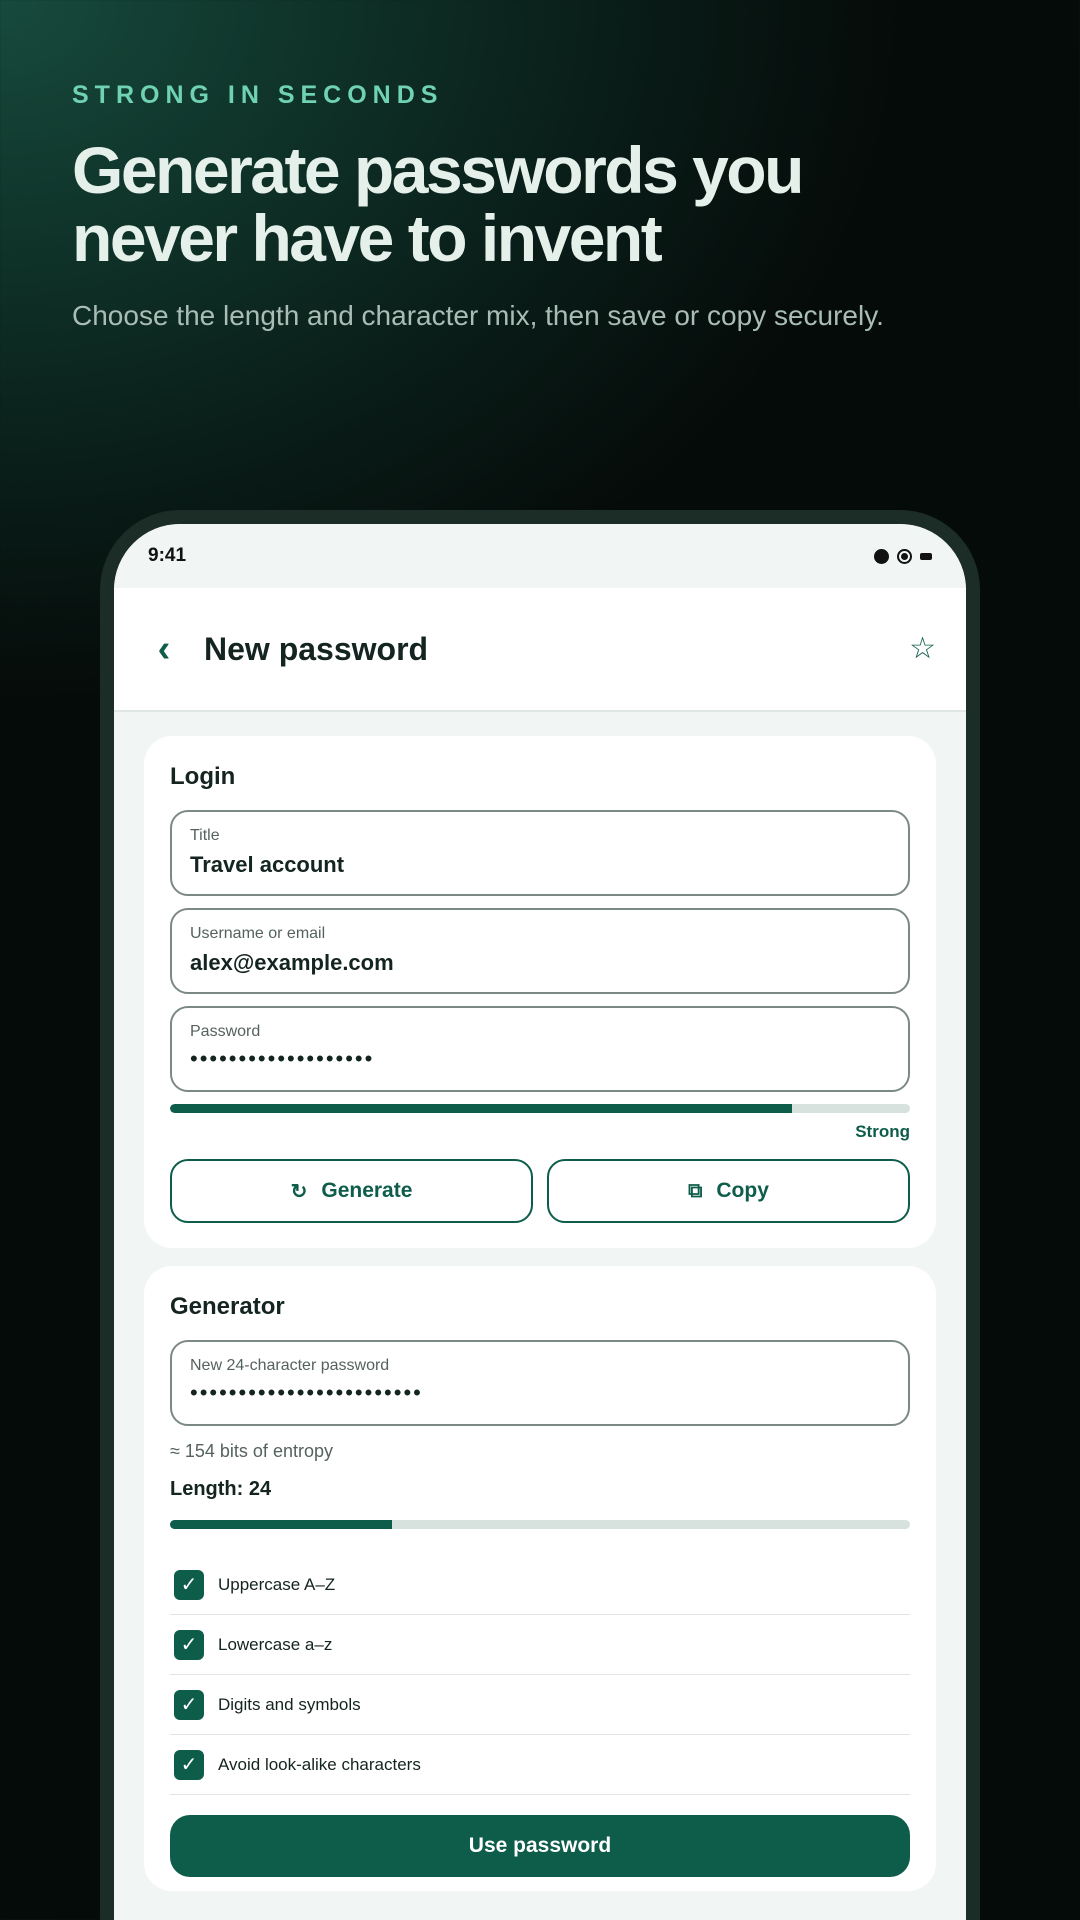 Image resolution: width=1080 pixels, height=1920 pixels. Describe the element at coordinates (299, 1191) in the screenshot. I see `refresh-icon: ↻` at that location.